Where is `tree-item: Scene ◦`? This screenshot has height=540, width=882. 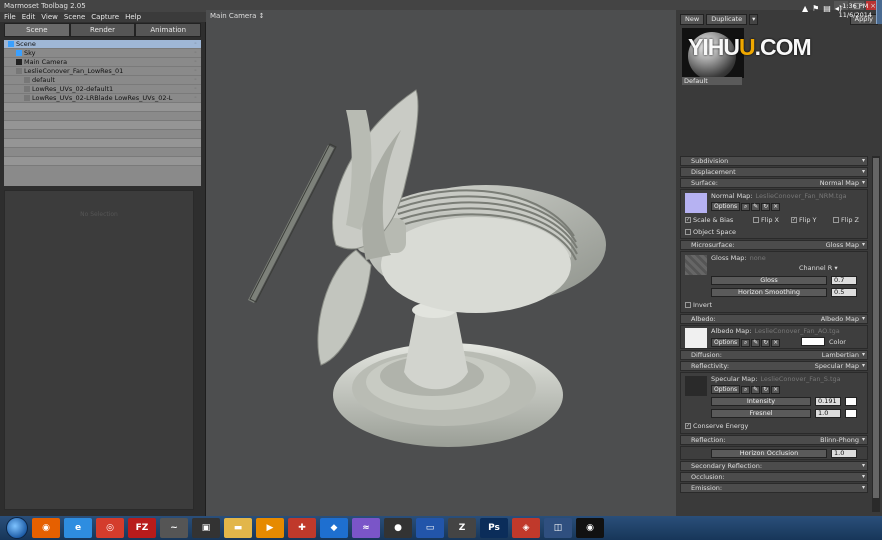
tree-item: Scene ◦ is located at coordinates (102, 44).